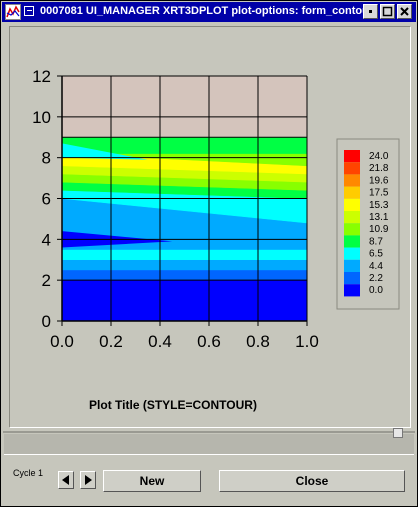 This screenshot has width=418, height=507. Describe the element at coordinates (376, 254) in the screenshot. I see `legend-label: 6.5` at that location.